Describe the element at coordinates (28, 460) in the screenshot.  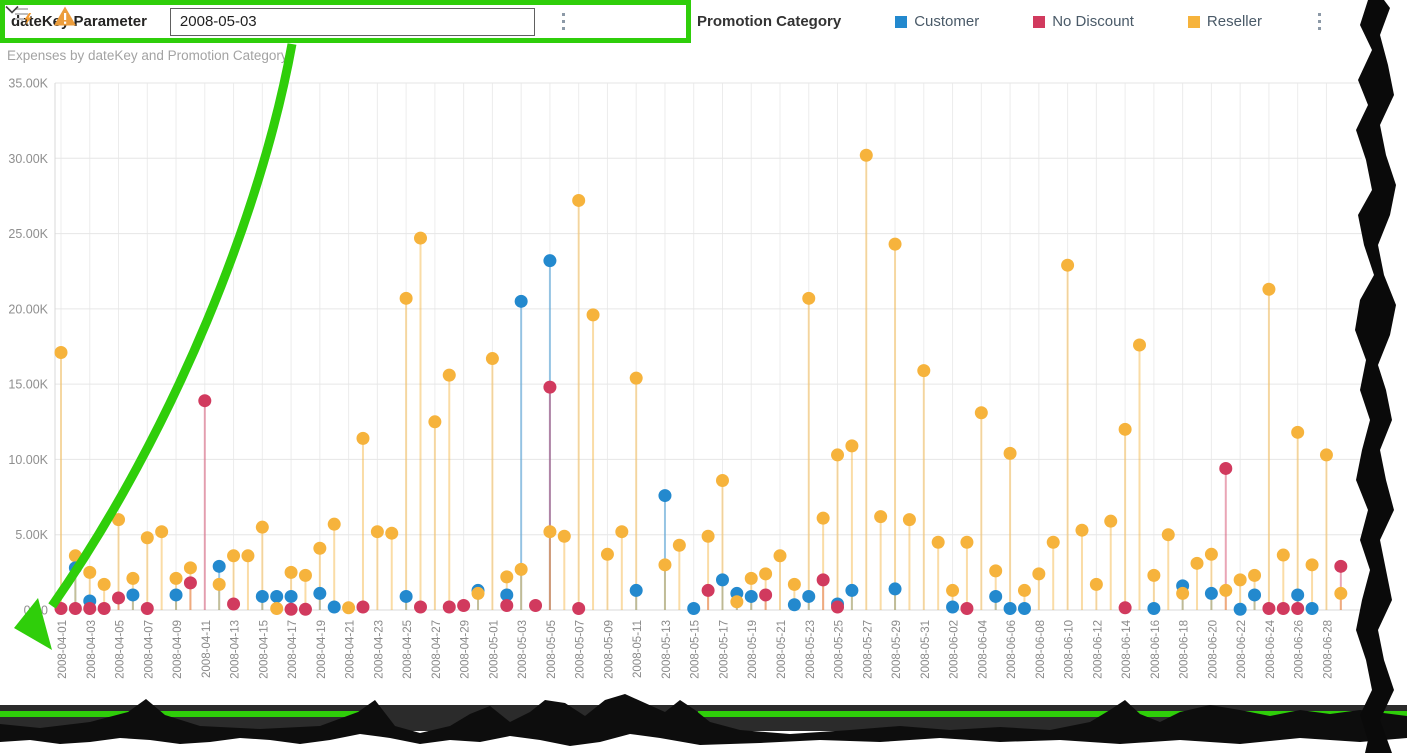
I see `svg-text: 10.00K` at that location.